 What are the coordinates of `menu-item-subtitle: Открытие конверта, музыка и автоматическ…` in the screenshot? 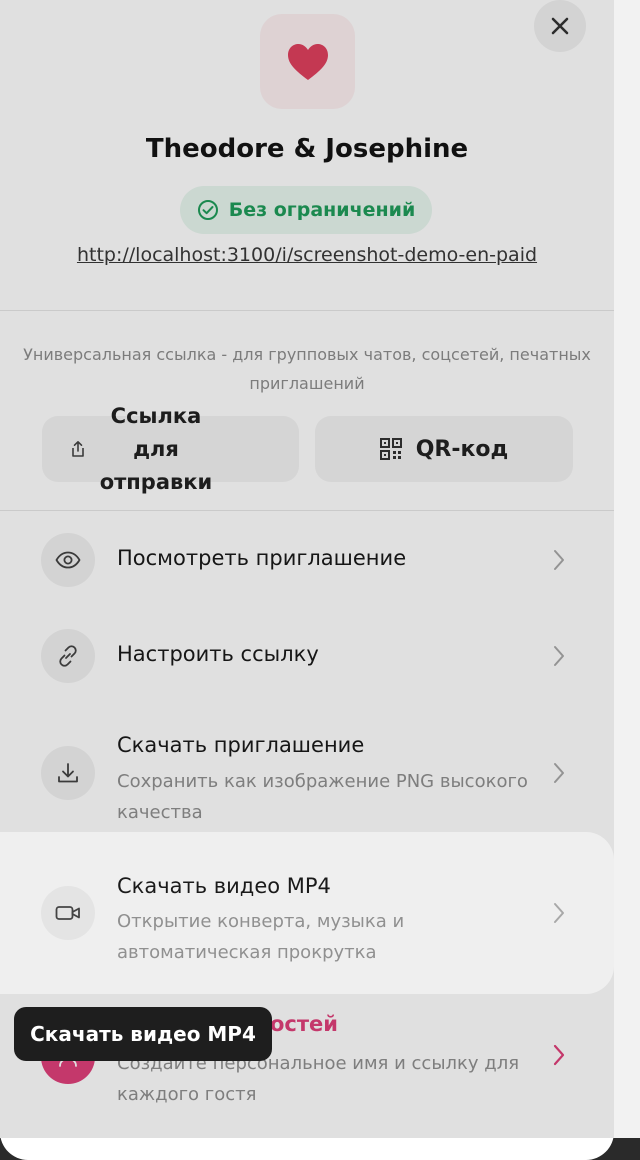 It's located at (261, 937).